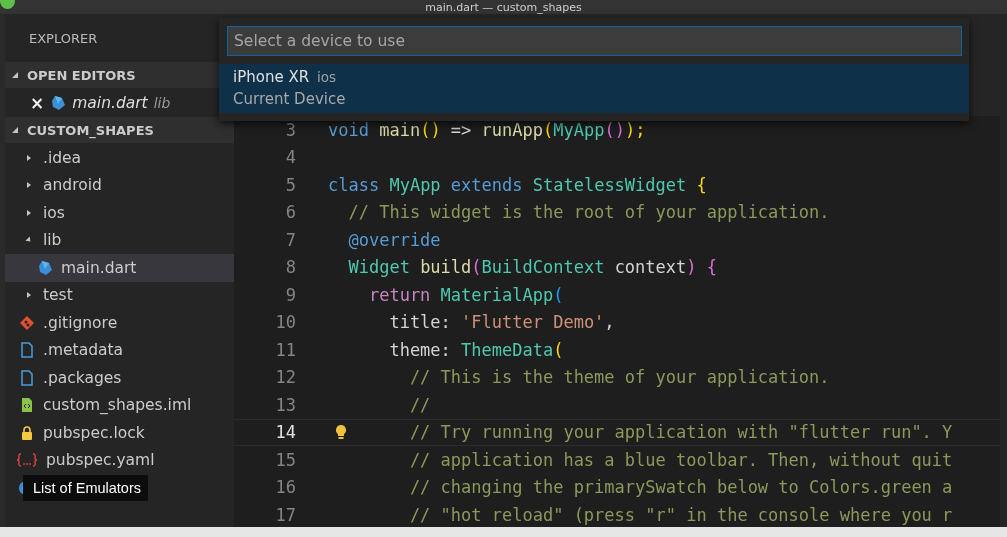 This screenshot has width=1007, height=537. What do you see at coordinates (476, 349) in the screenshot?
I see `code-line: theme: ThemeData(` at bounding box center [476, 349].